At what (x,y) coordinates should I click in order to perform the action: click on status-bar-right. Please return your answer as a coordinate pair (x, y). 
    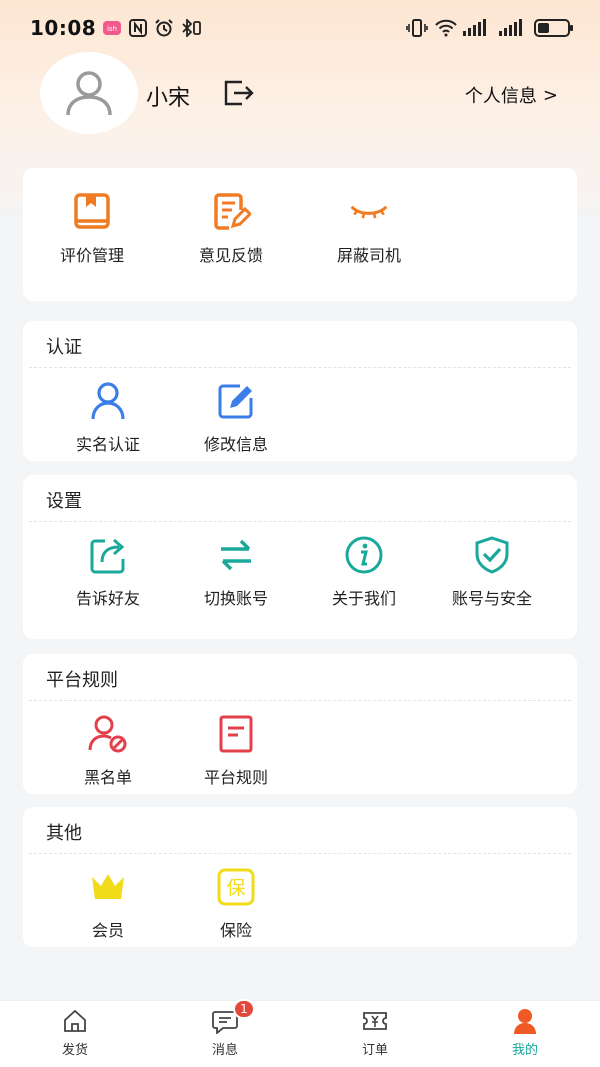
    Looking at the image, I should click on (489, 28).